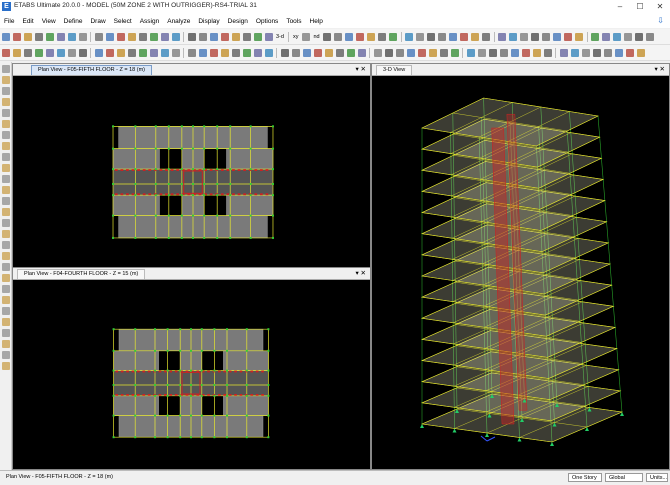 Image resolution: width=670 pixels, height=485 pixels. Describe the element at coordinates (27, 21) in the screenshot. I see `menu-edit: Edit` at that location.